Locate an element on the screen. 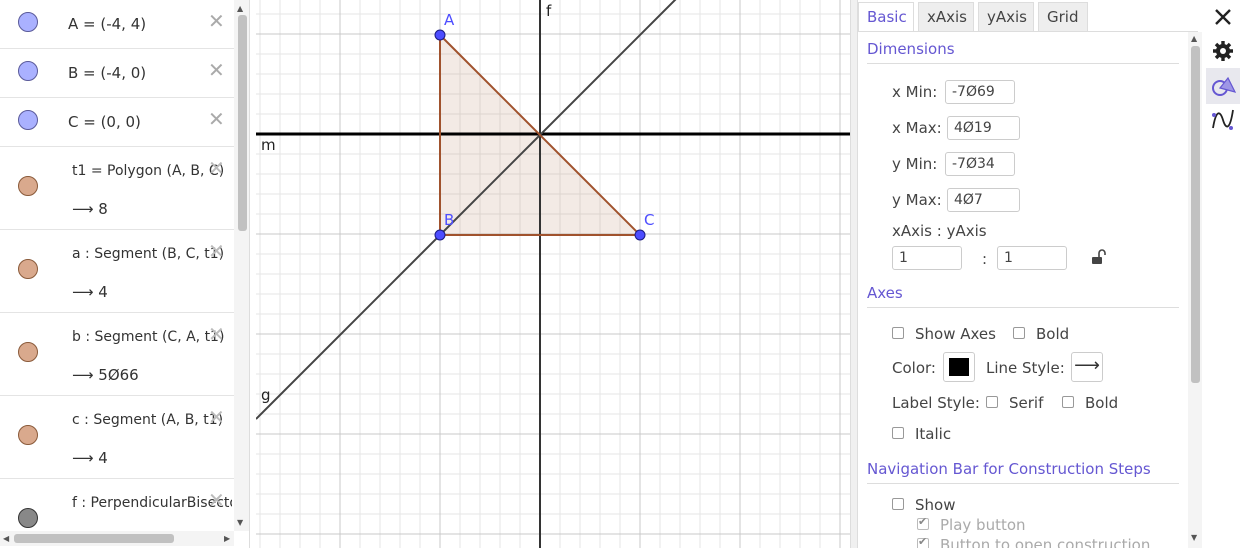 The image size is (1242, 548). italic-label: Italic is located at coordinates (933, 434).